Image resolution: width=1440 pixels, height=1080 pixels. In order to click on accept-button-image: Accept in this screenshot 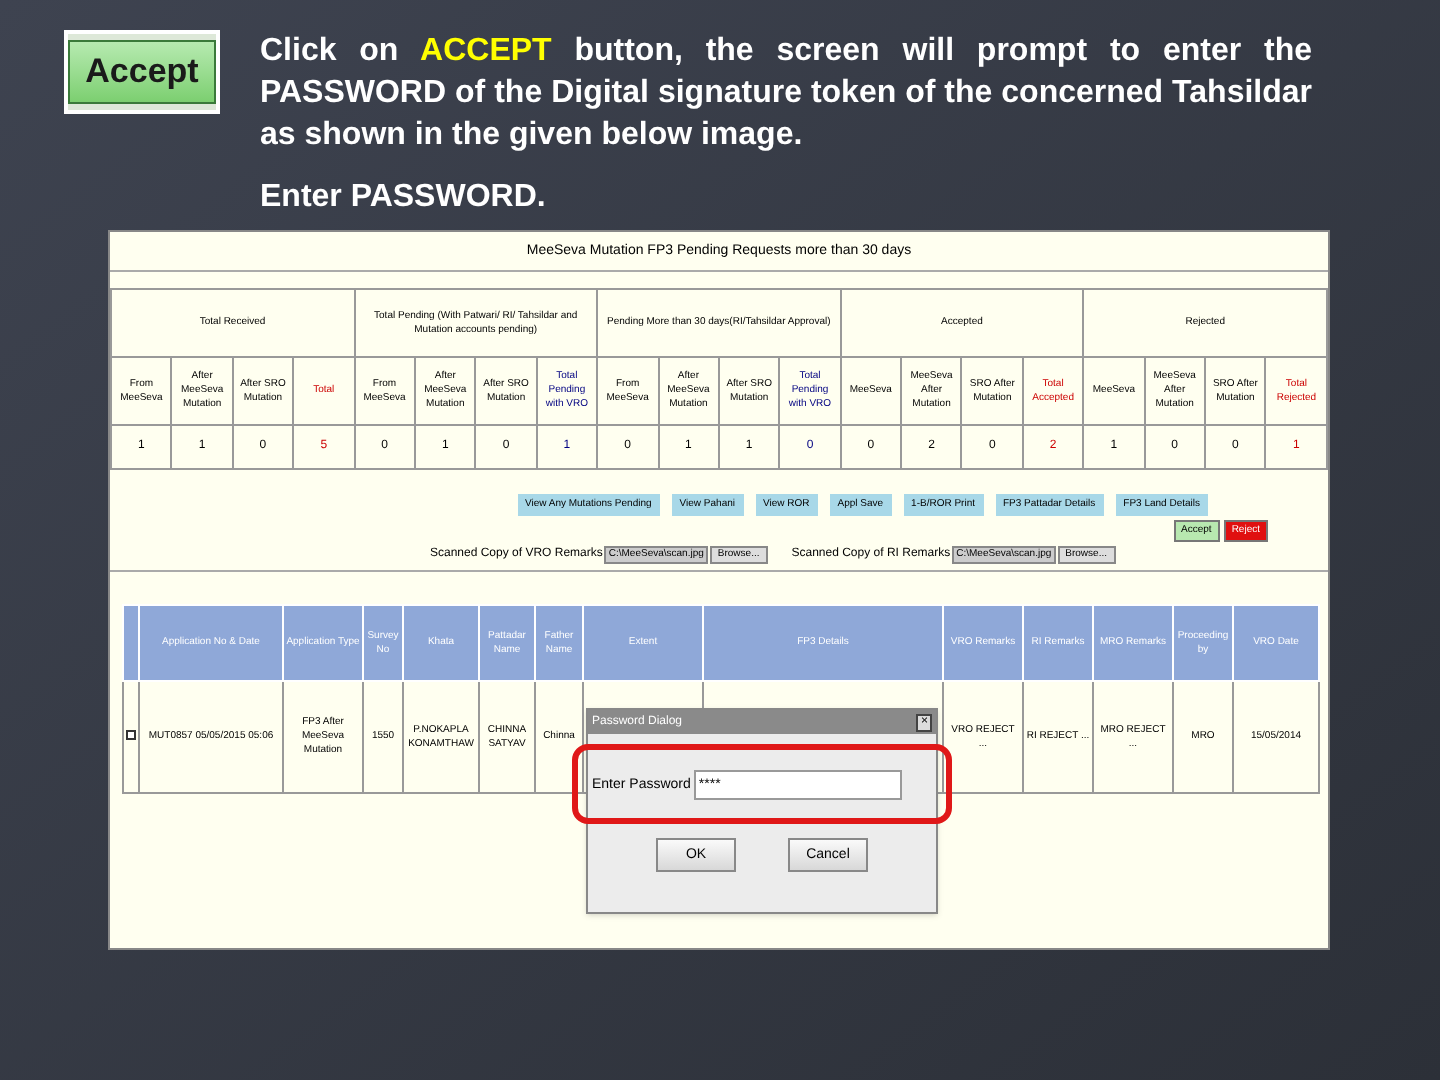, I will do `click(142, 72)`.